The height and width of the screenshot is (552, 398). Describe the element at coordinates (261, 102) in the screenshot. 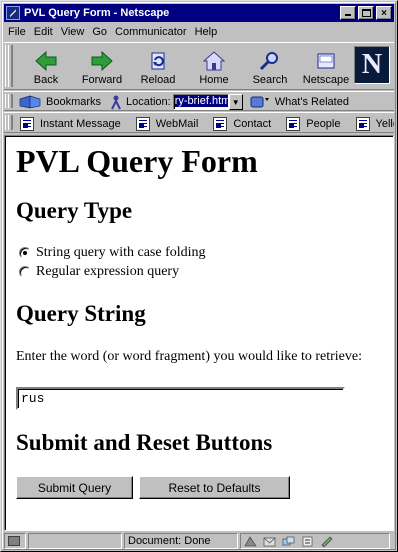

I see `whats-related-icon` at that location.